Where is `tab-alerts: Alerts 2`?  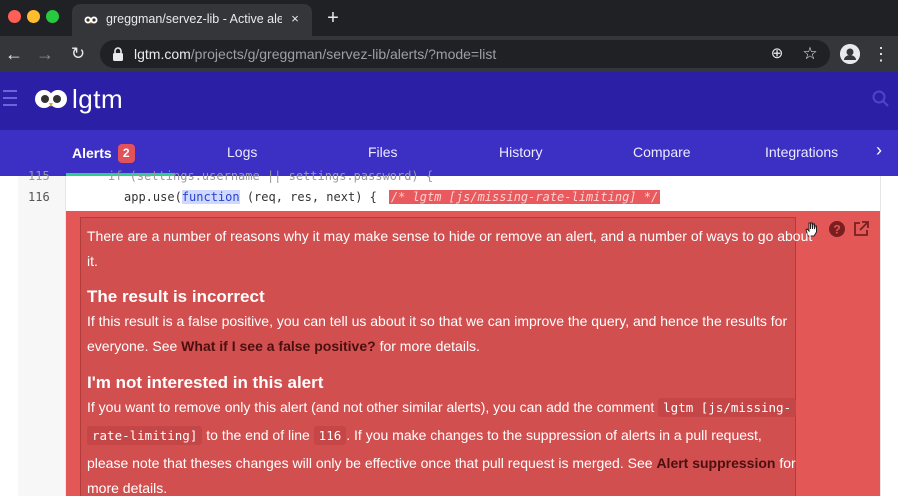
tab-alerts: Alerts 2 is located at coordinates (103, 153).